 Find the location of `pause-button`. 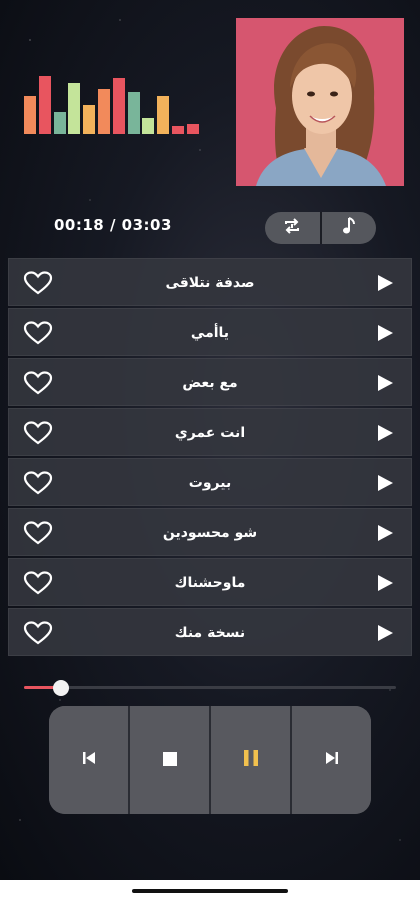

pause-button is located at coordinates (249, 760).